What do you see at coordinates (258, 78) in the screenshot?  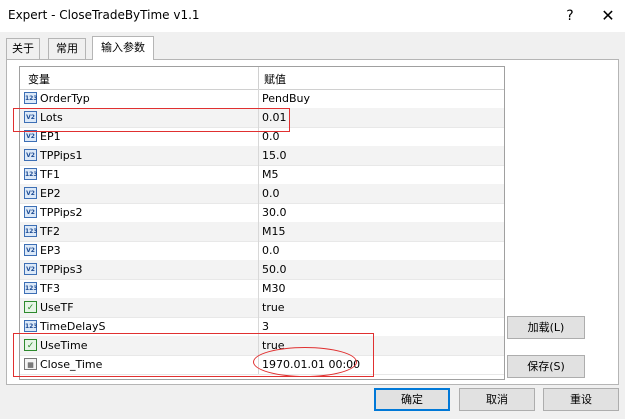 I see `column-divider` at bounding box center [258, 78].